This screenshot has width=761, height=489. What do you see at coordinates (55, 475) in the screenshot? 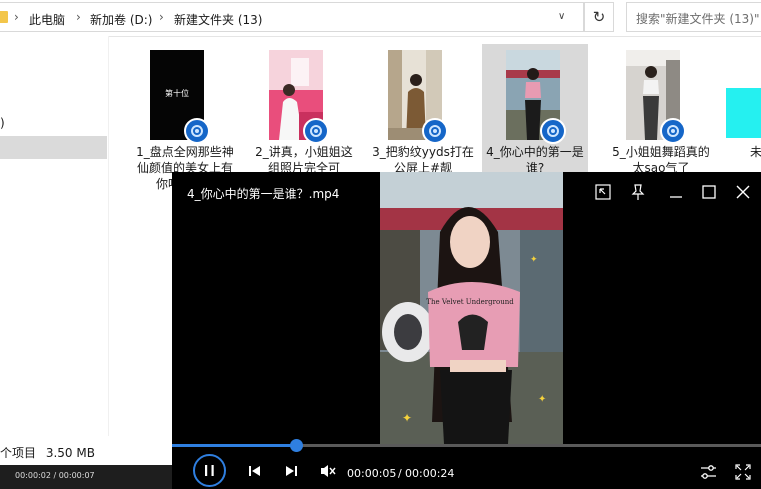
I see `mini-player-time: 00:00:02 / 00:00:07` at bounding box center [55, 475].